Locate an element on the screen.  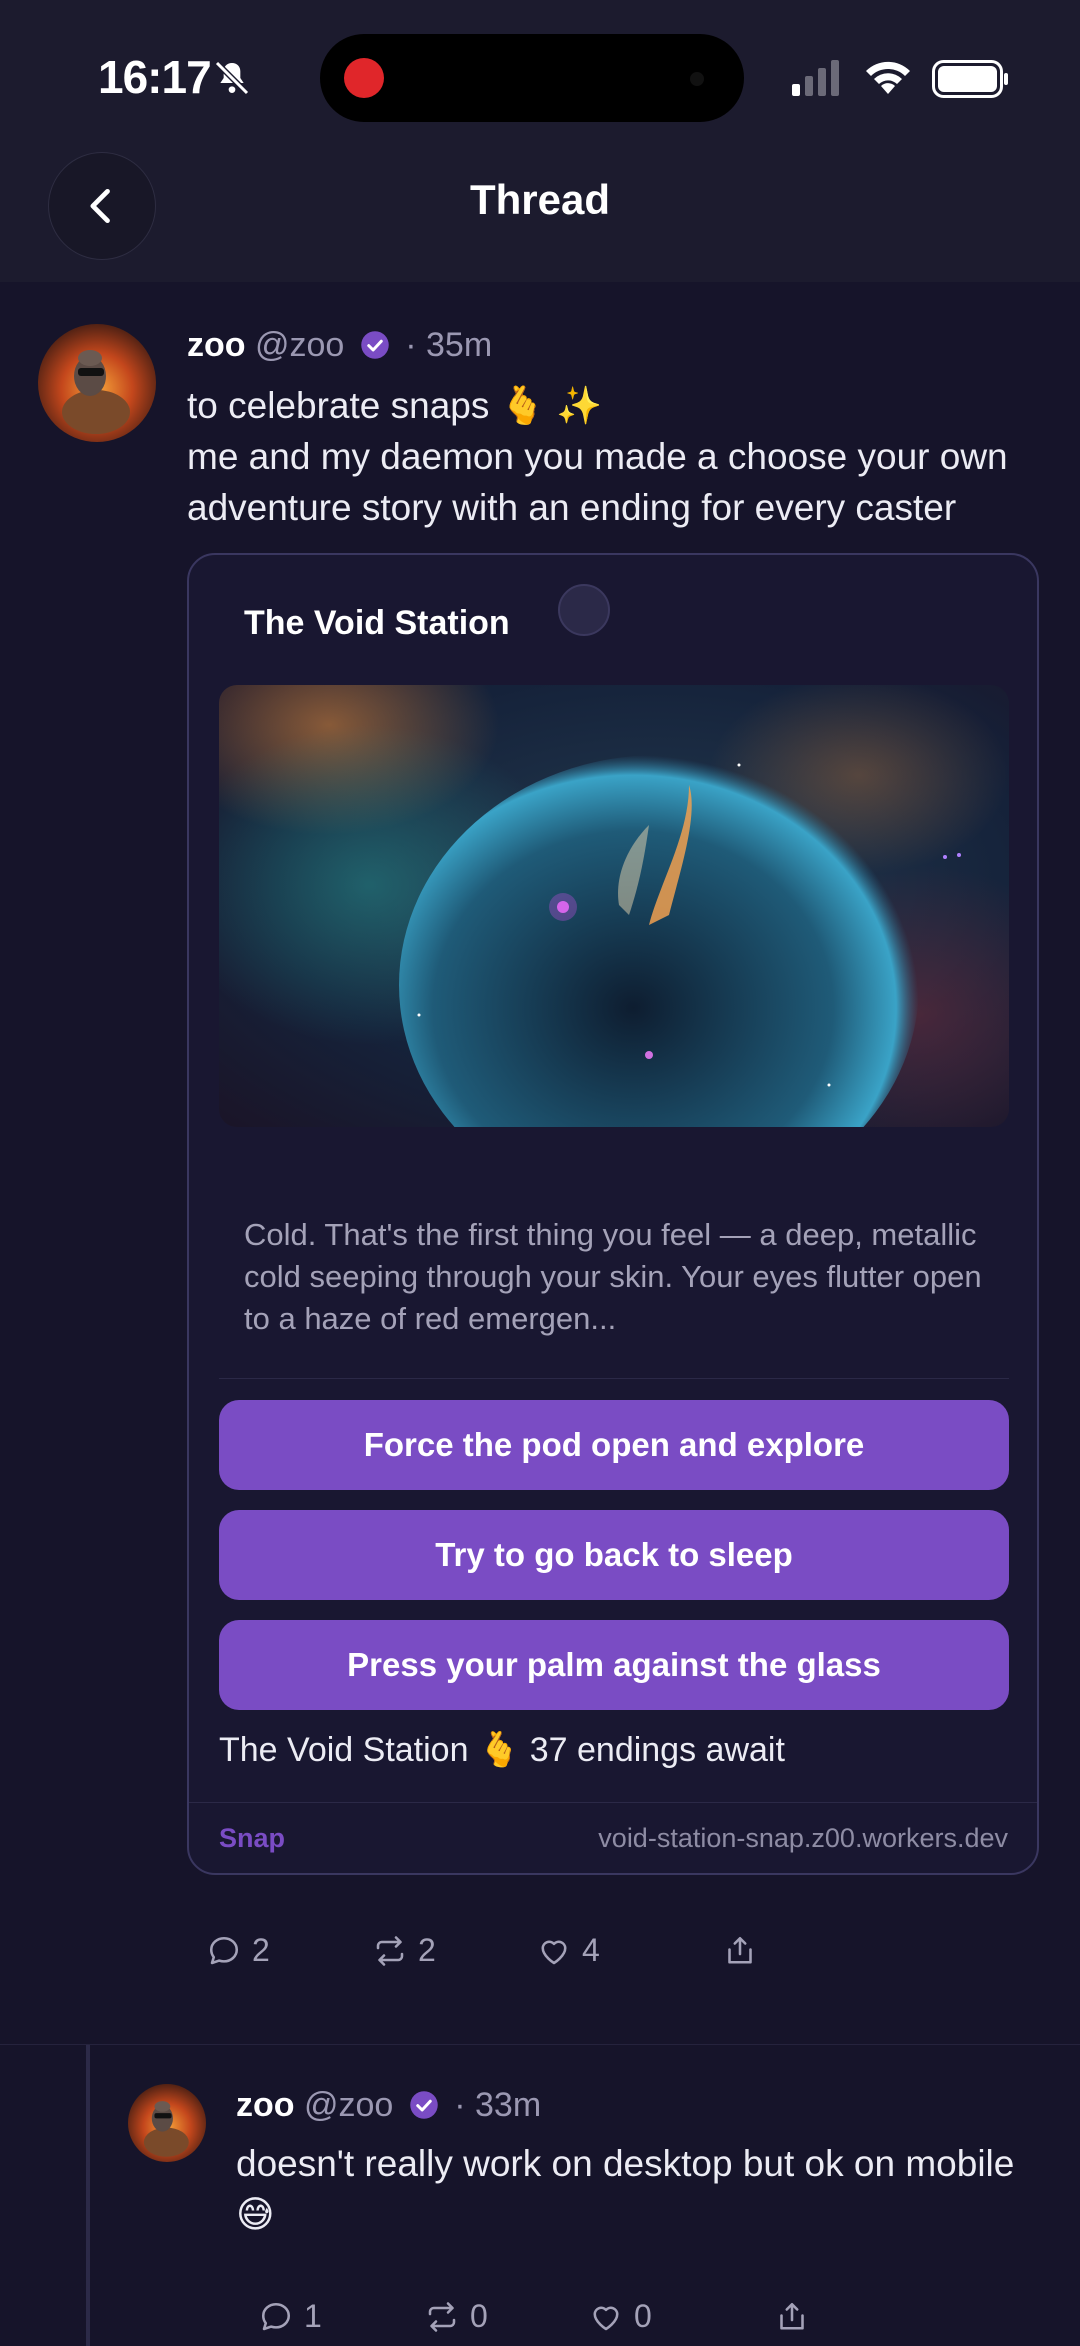
reply-share-button is located at coordinates (792, 2317).